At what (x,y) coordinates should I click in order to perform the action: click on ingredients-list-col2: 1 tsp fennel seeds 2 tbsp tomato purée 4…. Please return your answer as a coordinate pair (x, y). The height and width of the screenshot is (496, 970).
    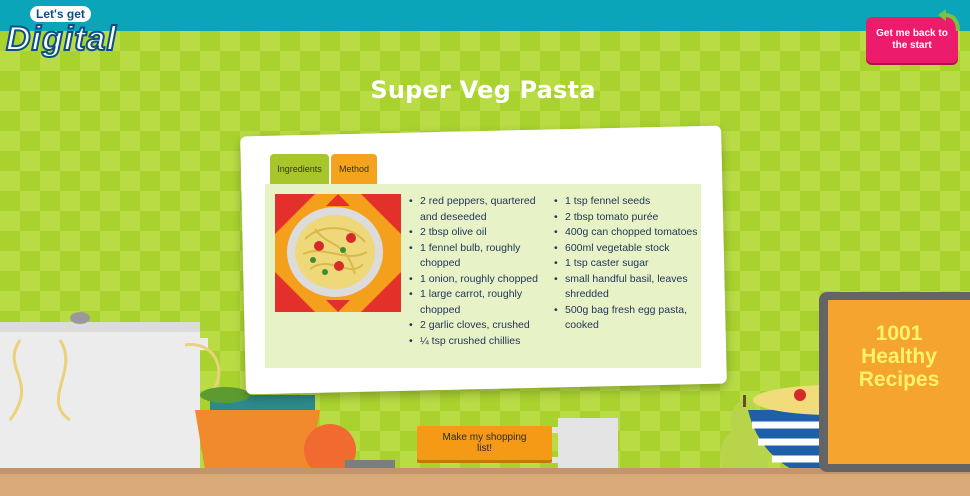
    Looking at the image, I should click on (629, 264).